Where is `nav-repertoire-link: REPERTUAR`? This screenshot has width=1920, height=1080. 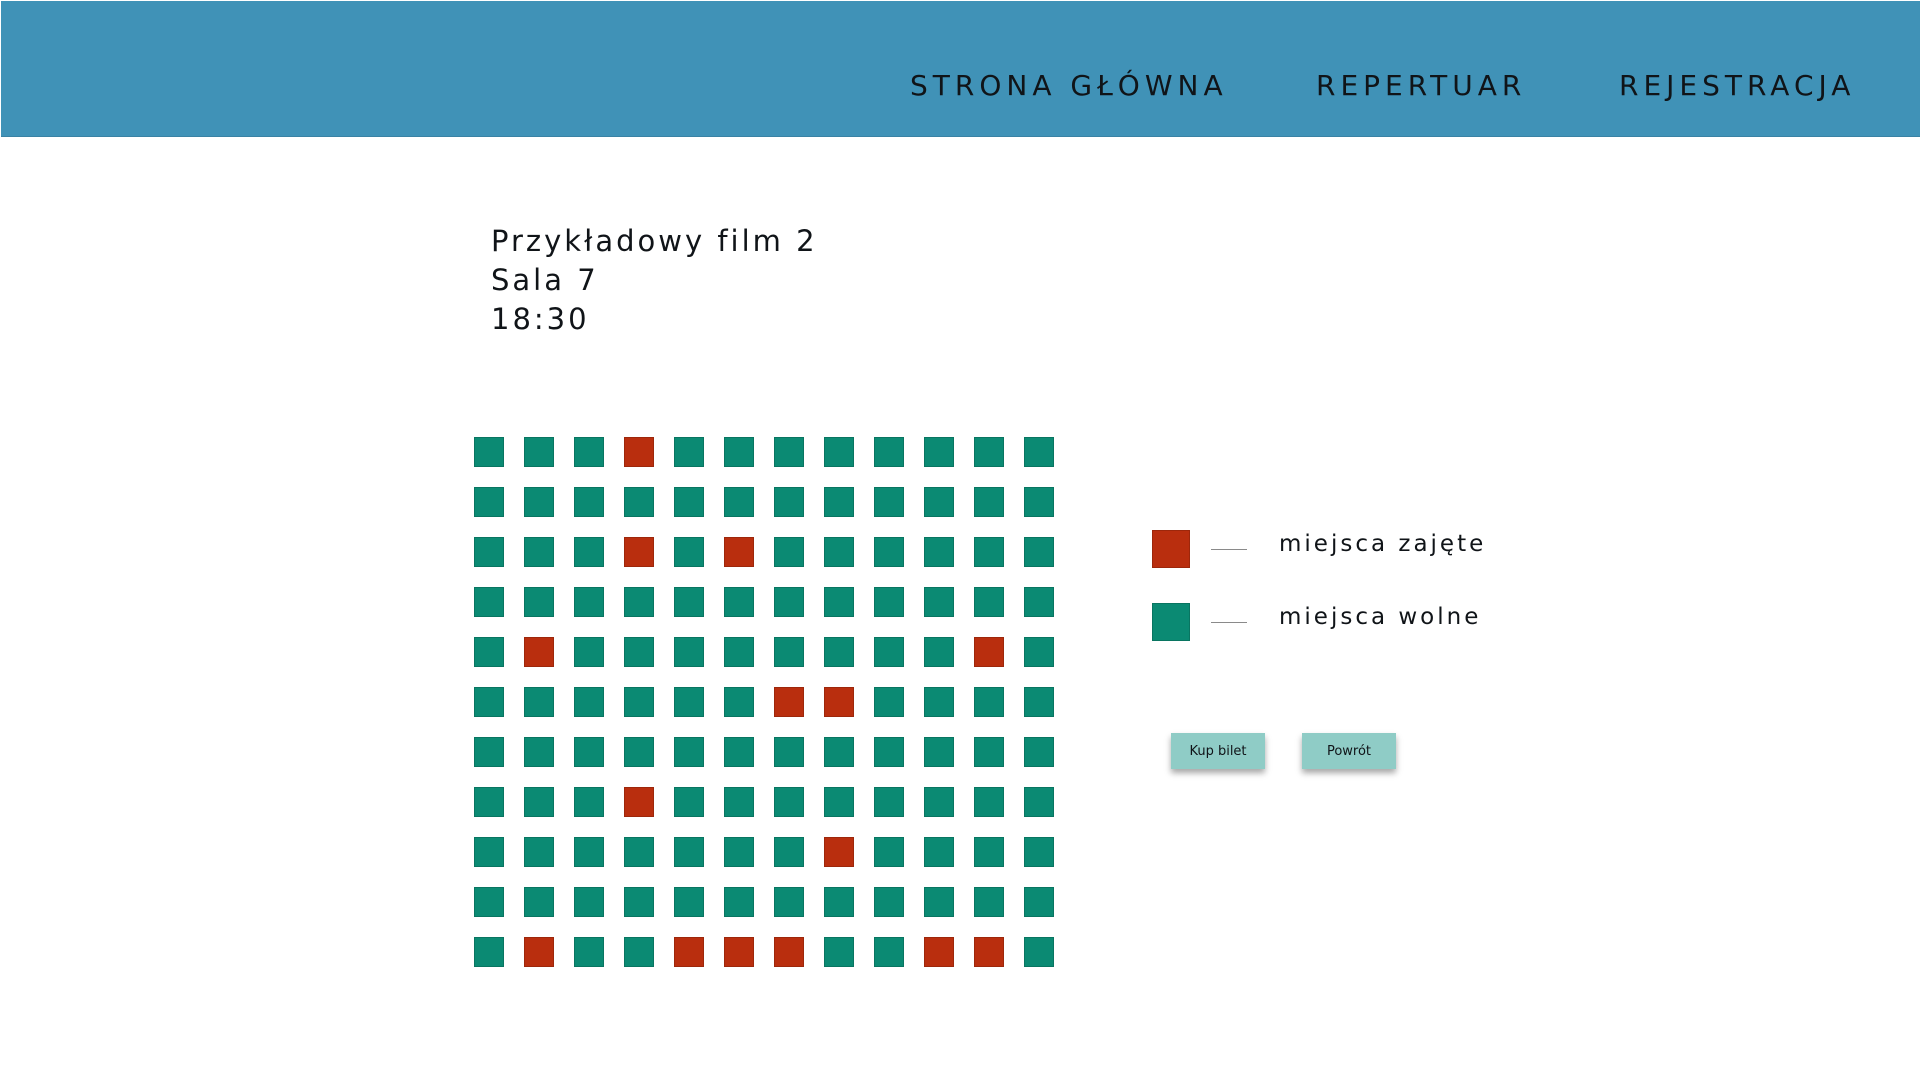
nav-repertoire-link: REPERTUAR is located at coordinates (1421, 85).